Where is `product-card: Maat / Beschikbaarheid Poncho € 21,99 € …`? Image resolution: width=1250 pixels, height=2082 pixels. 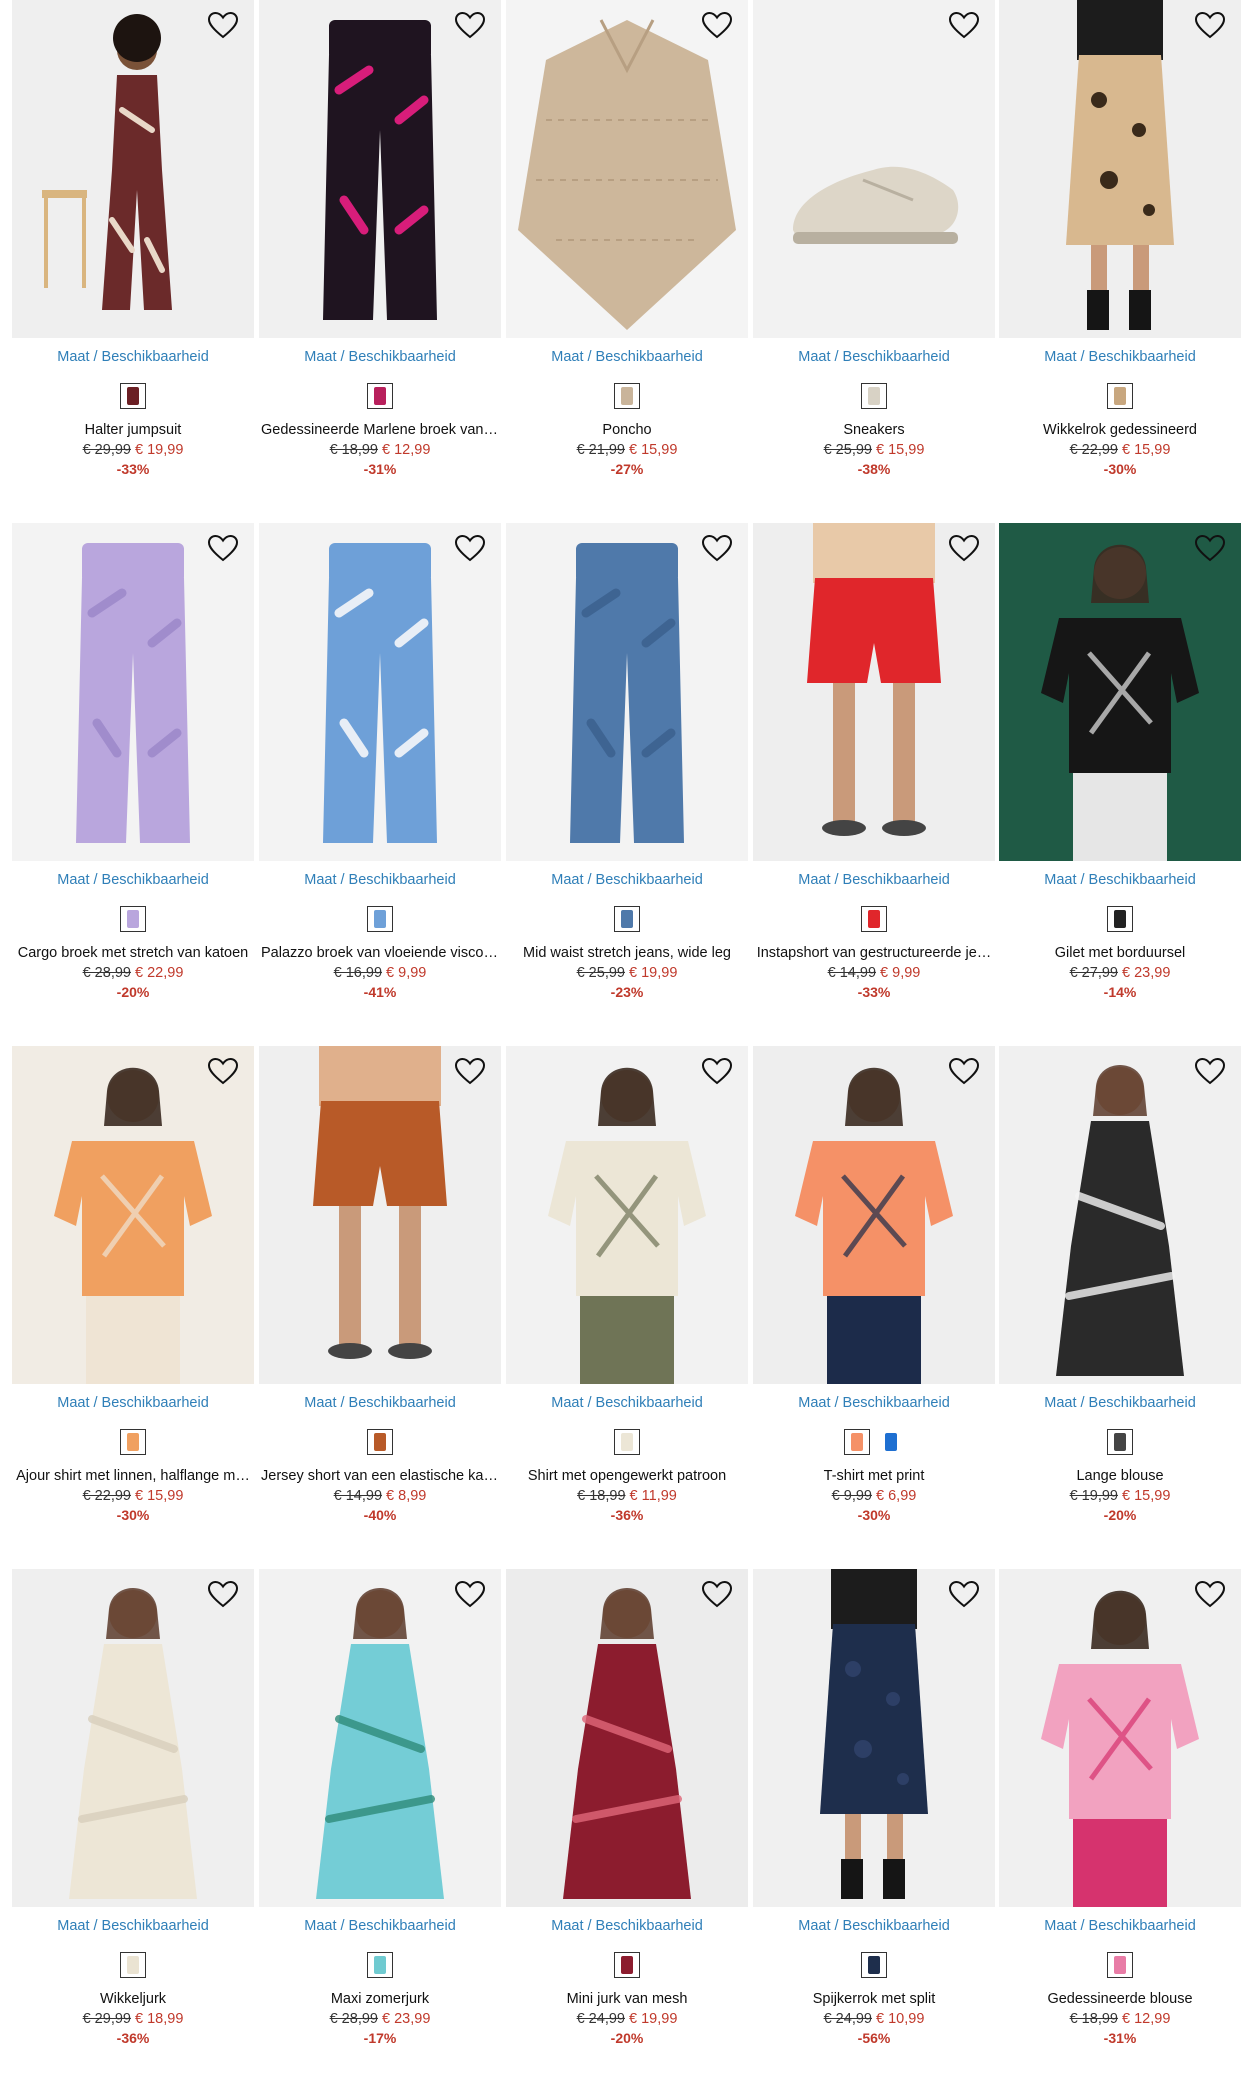 product-card: Maat / Beschikbaarheid Poncho € 21,99 € … is located at coordinates (627, 239).